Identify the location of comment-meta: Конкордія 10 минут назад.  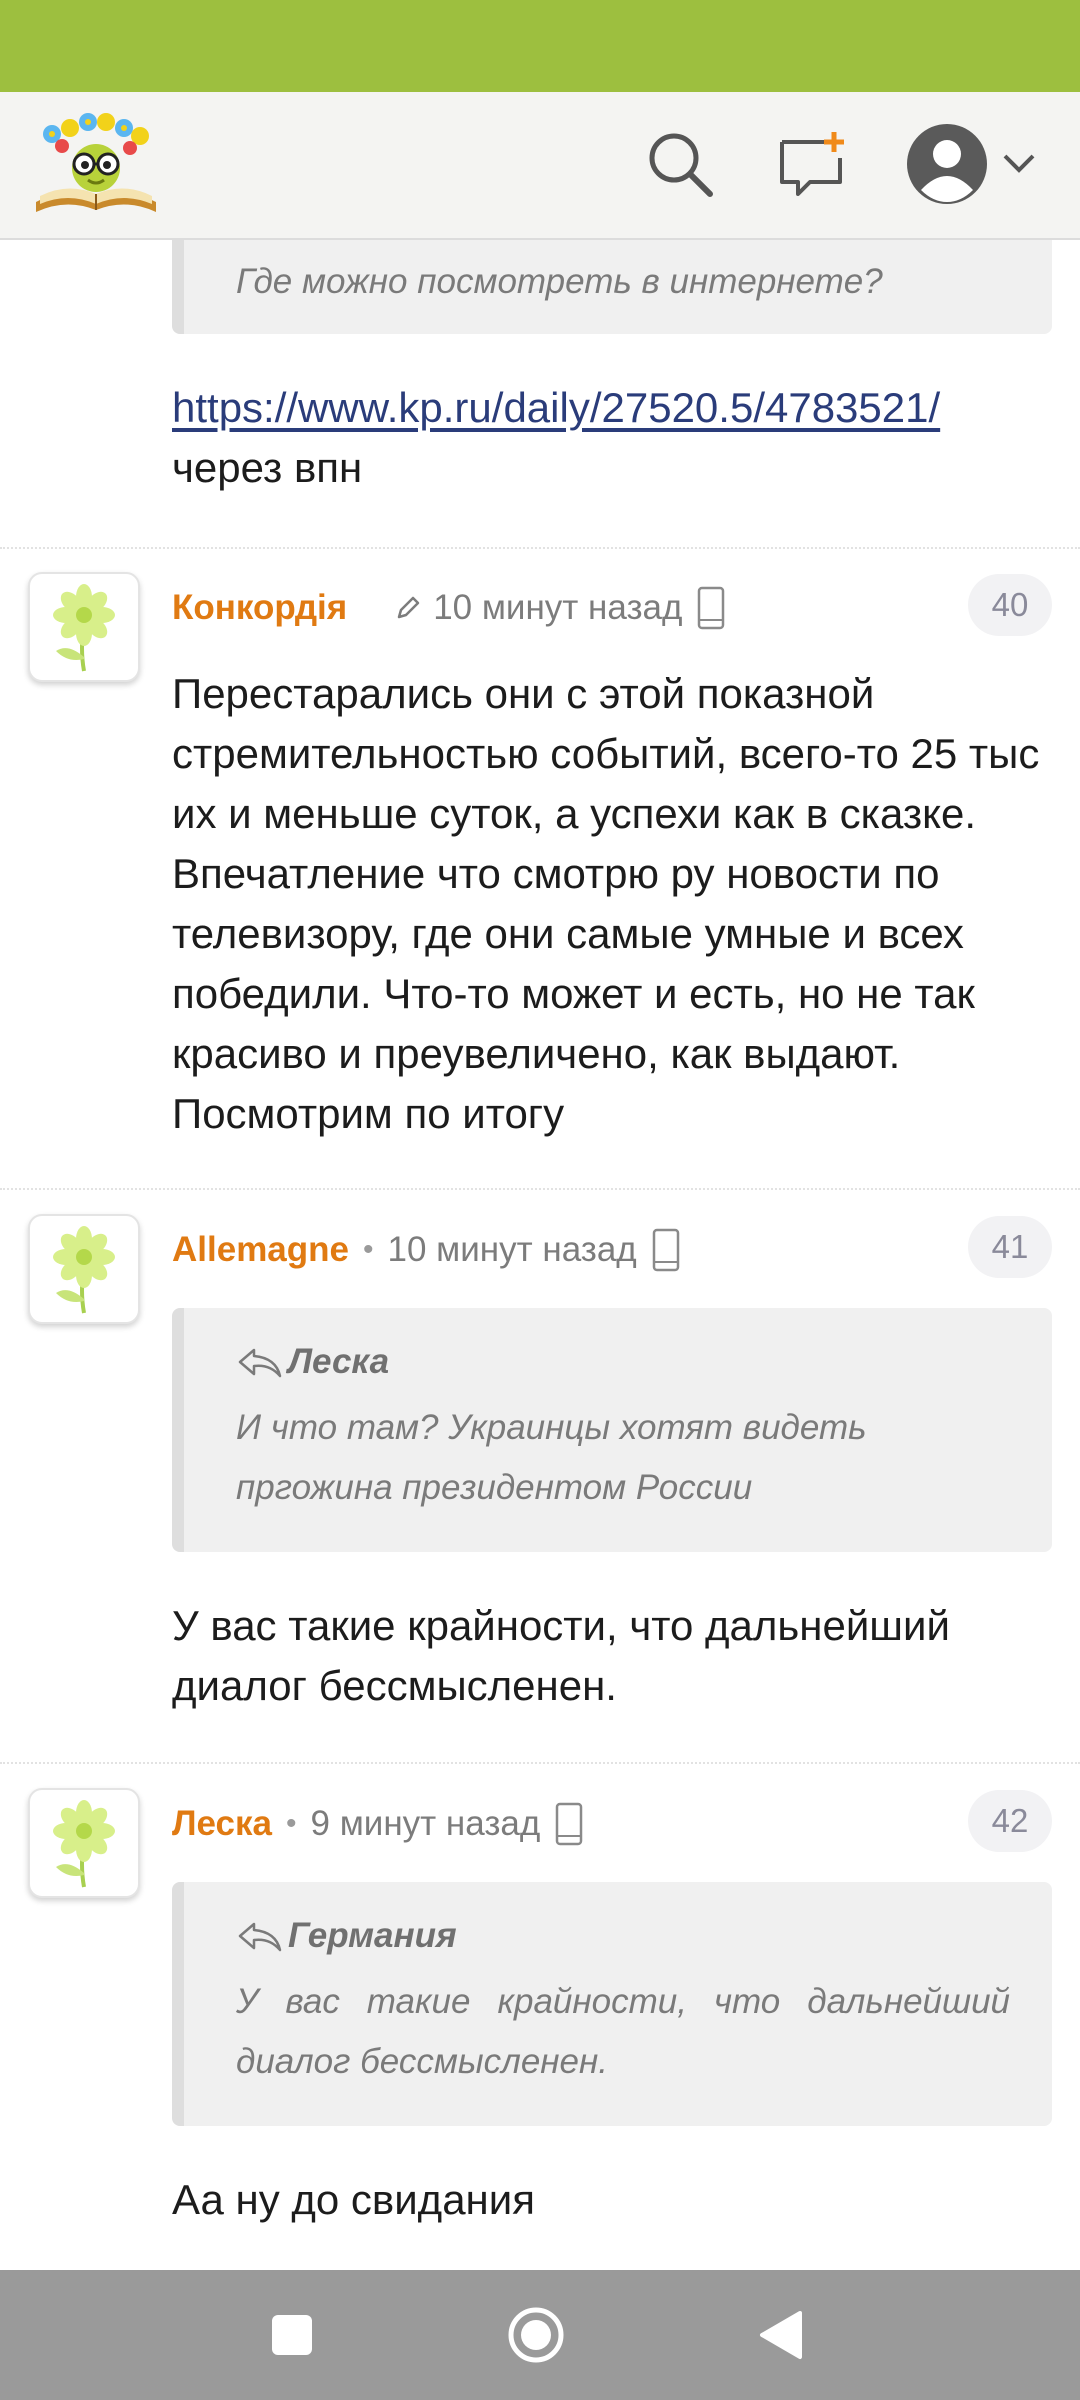
(449, 608).